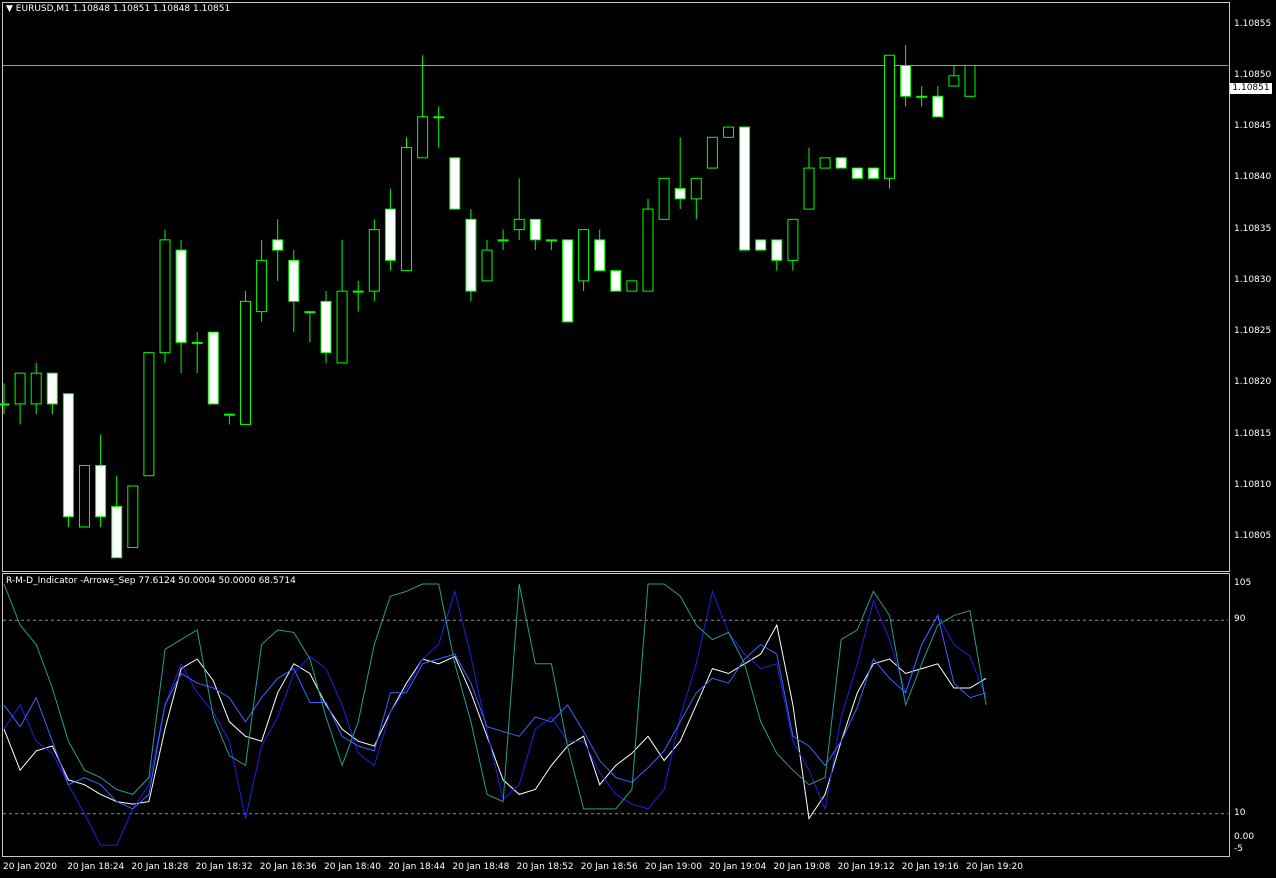 This screenshot has height=878, width=1276. Describe the element at coordinates (1253, 331) in the screenshot. I see `price-scale-label: 1.10825` at that location.